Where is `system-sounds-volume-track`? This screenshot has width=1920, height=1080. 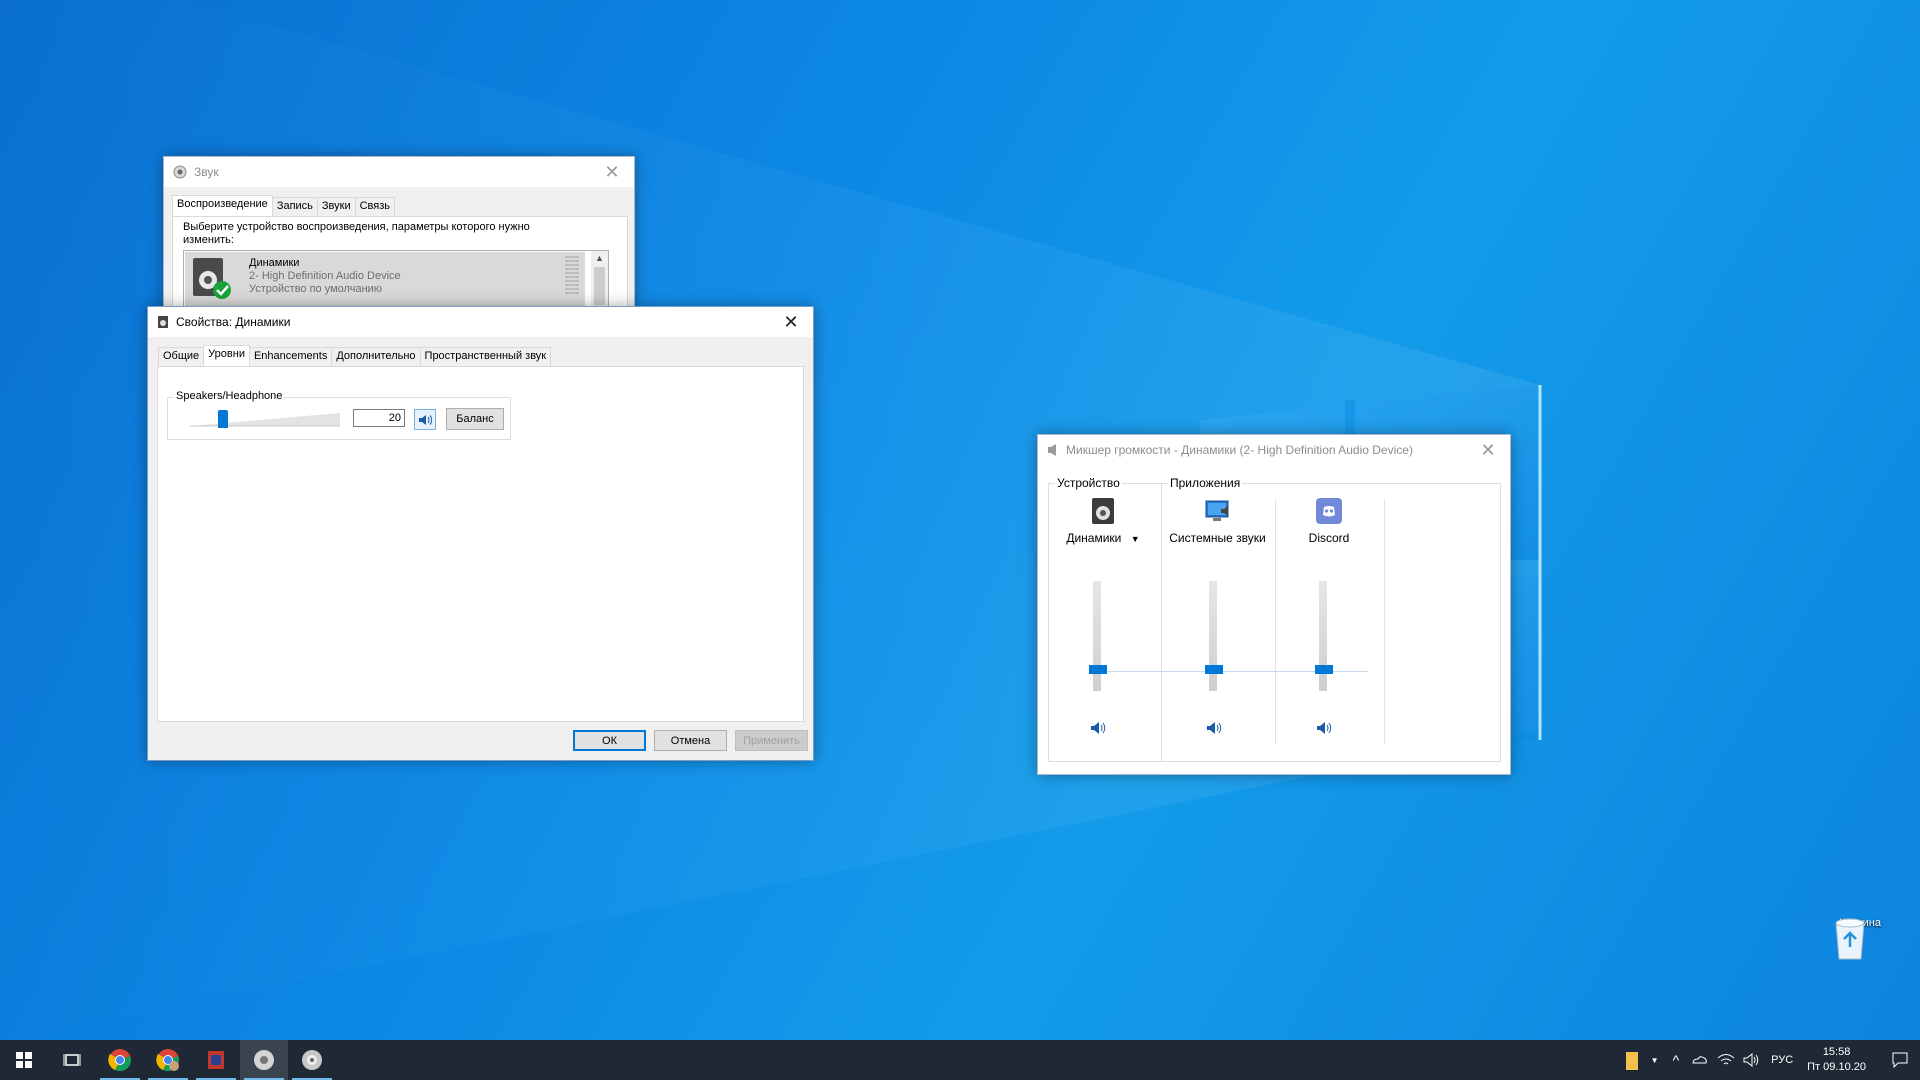 system-sounds-volume-track is located at coordinates (1213, 636).